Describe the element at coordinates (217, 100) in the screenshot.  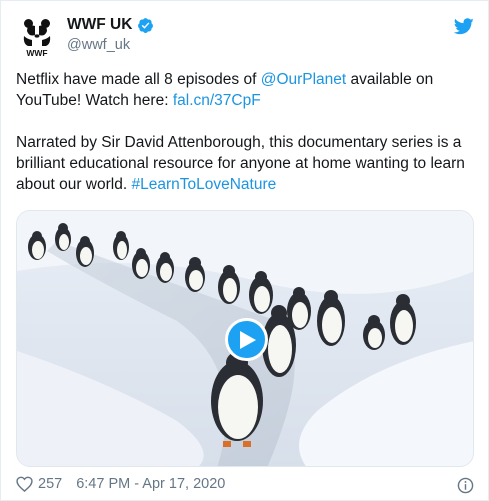
I see `url-link: fal.cn/37CpF` at that location.